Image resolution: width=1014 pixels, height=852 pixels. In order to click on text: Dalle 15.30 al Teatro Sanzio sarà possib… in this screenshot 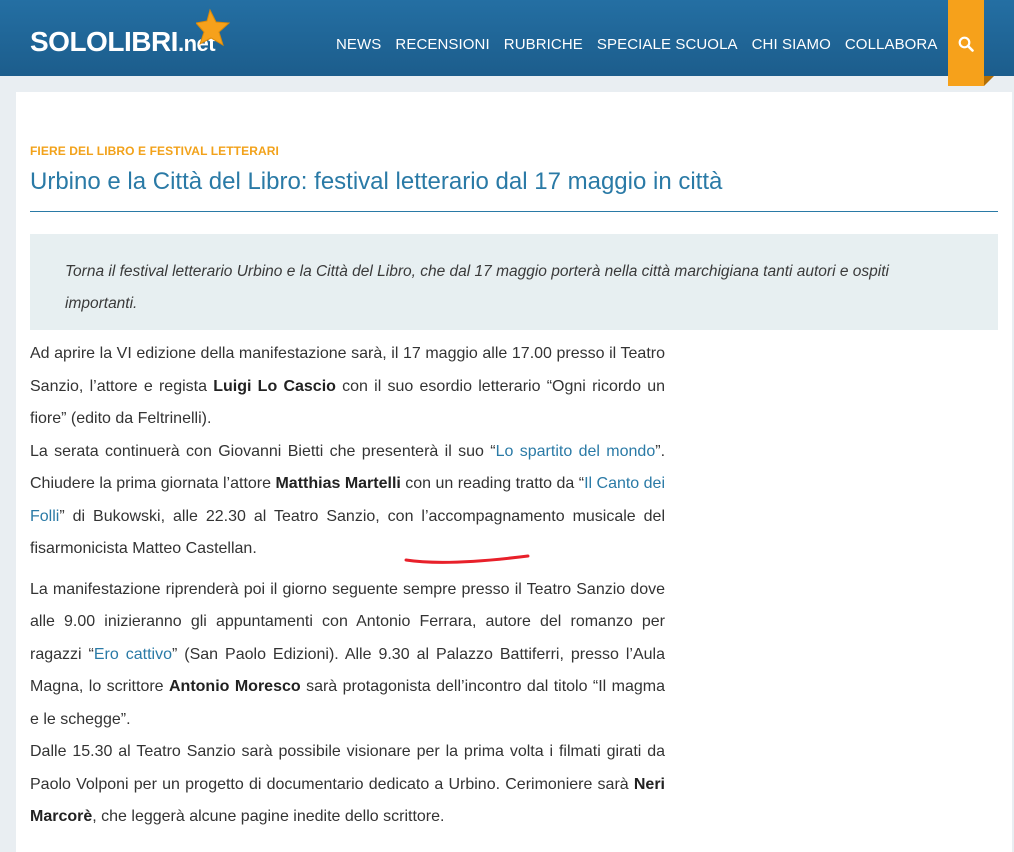, I will do `click(347, 768)`.